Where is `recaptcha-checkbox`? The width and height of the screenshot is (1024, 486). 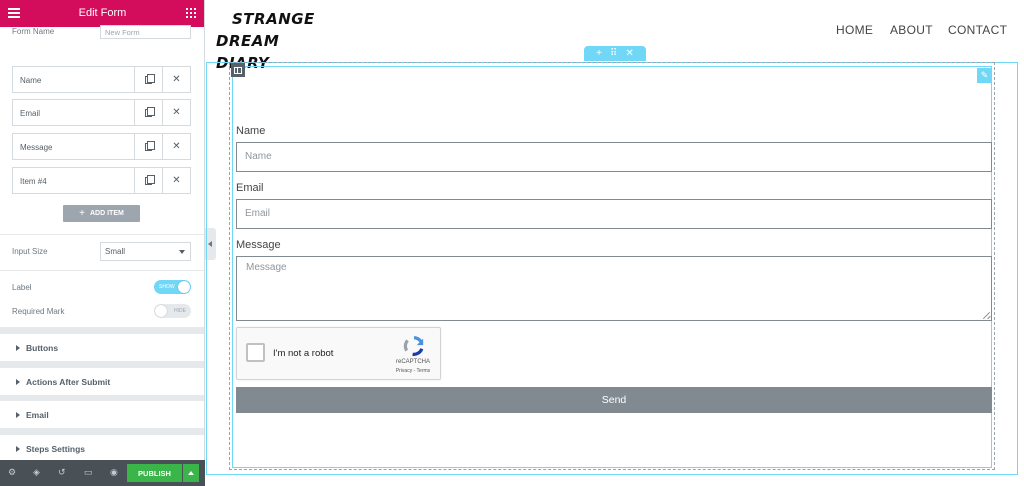 recaptcha-checkbox is located at coordinates (255, 352).